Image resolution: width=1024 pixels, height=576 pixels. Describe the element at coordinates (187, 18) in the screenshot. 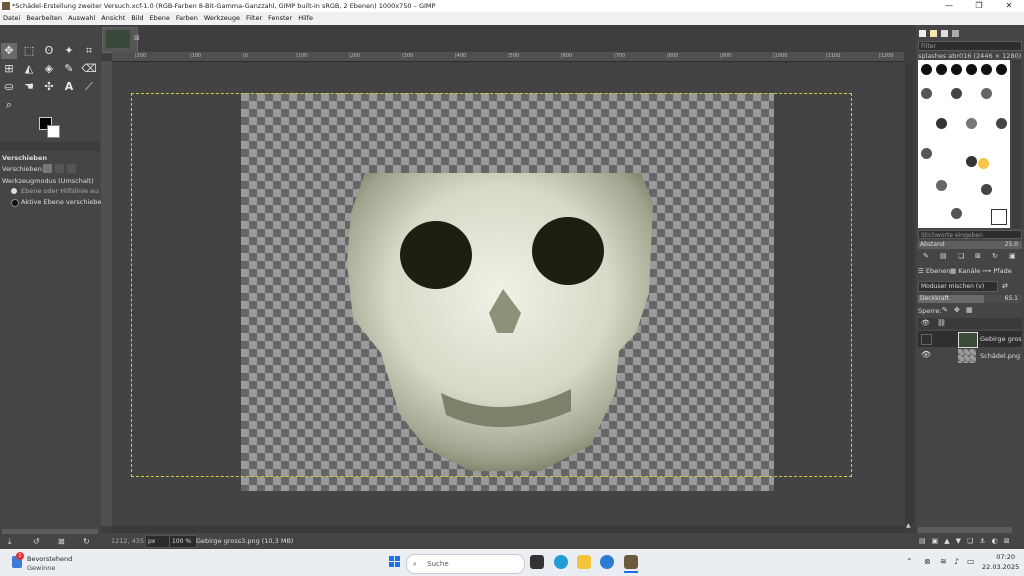

I see `menu-farben: Farben` at that location.